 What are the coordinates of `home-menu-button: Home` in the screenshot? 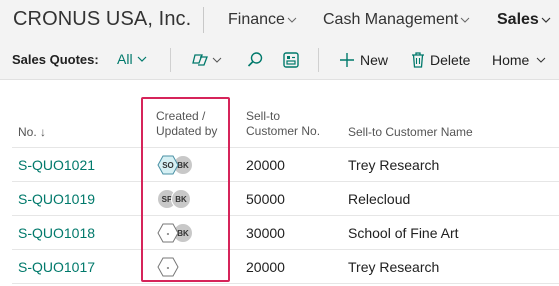 It's located at (519, 60).